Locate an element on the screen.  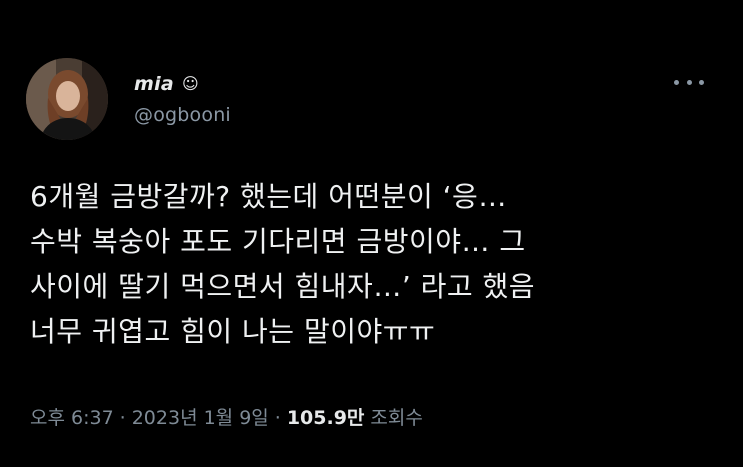
tweet-time: 오후 6:37 is located at coordinates (72, 416).